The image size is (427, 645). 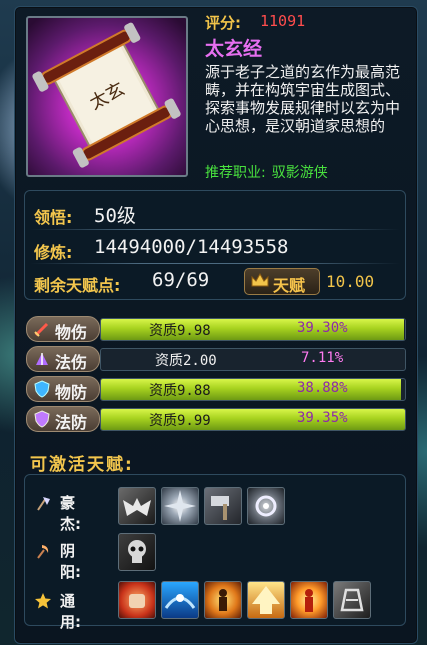 I want to click on magic-shield-icon, so click(x=42, y=419).